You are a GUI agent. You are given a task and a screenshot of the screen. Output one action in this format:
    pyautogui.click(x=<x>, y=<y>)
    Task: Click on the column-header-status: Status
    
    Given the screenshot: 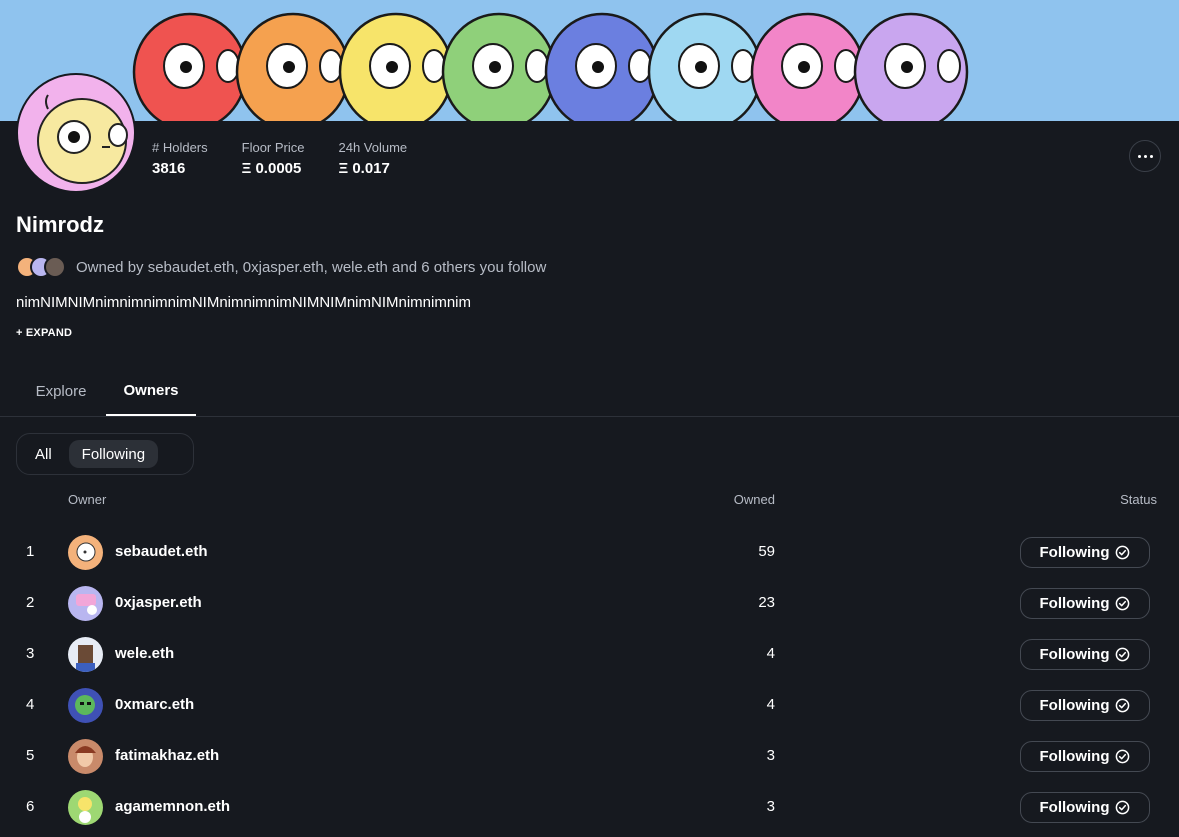 What is the action you would take?
    pyautogui.click(x=1138, y=499)
    